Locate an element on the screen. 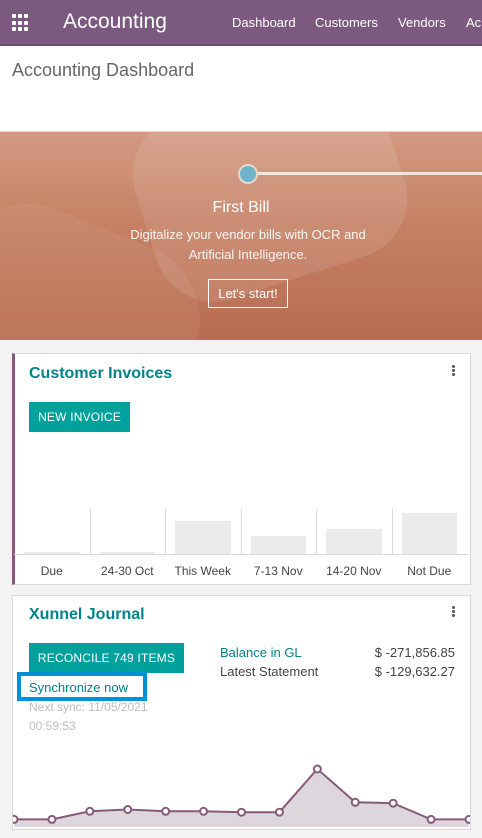 The height and width of the screenshot is (838, 482). onboarding-step-dot is located at coordinates (248, 174).